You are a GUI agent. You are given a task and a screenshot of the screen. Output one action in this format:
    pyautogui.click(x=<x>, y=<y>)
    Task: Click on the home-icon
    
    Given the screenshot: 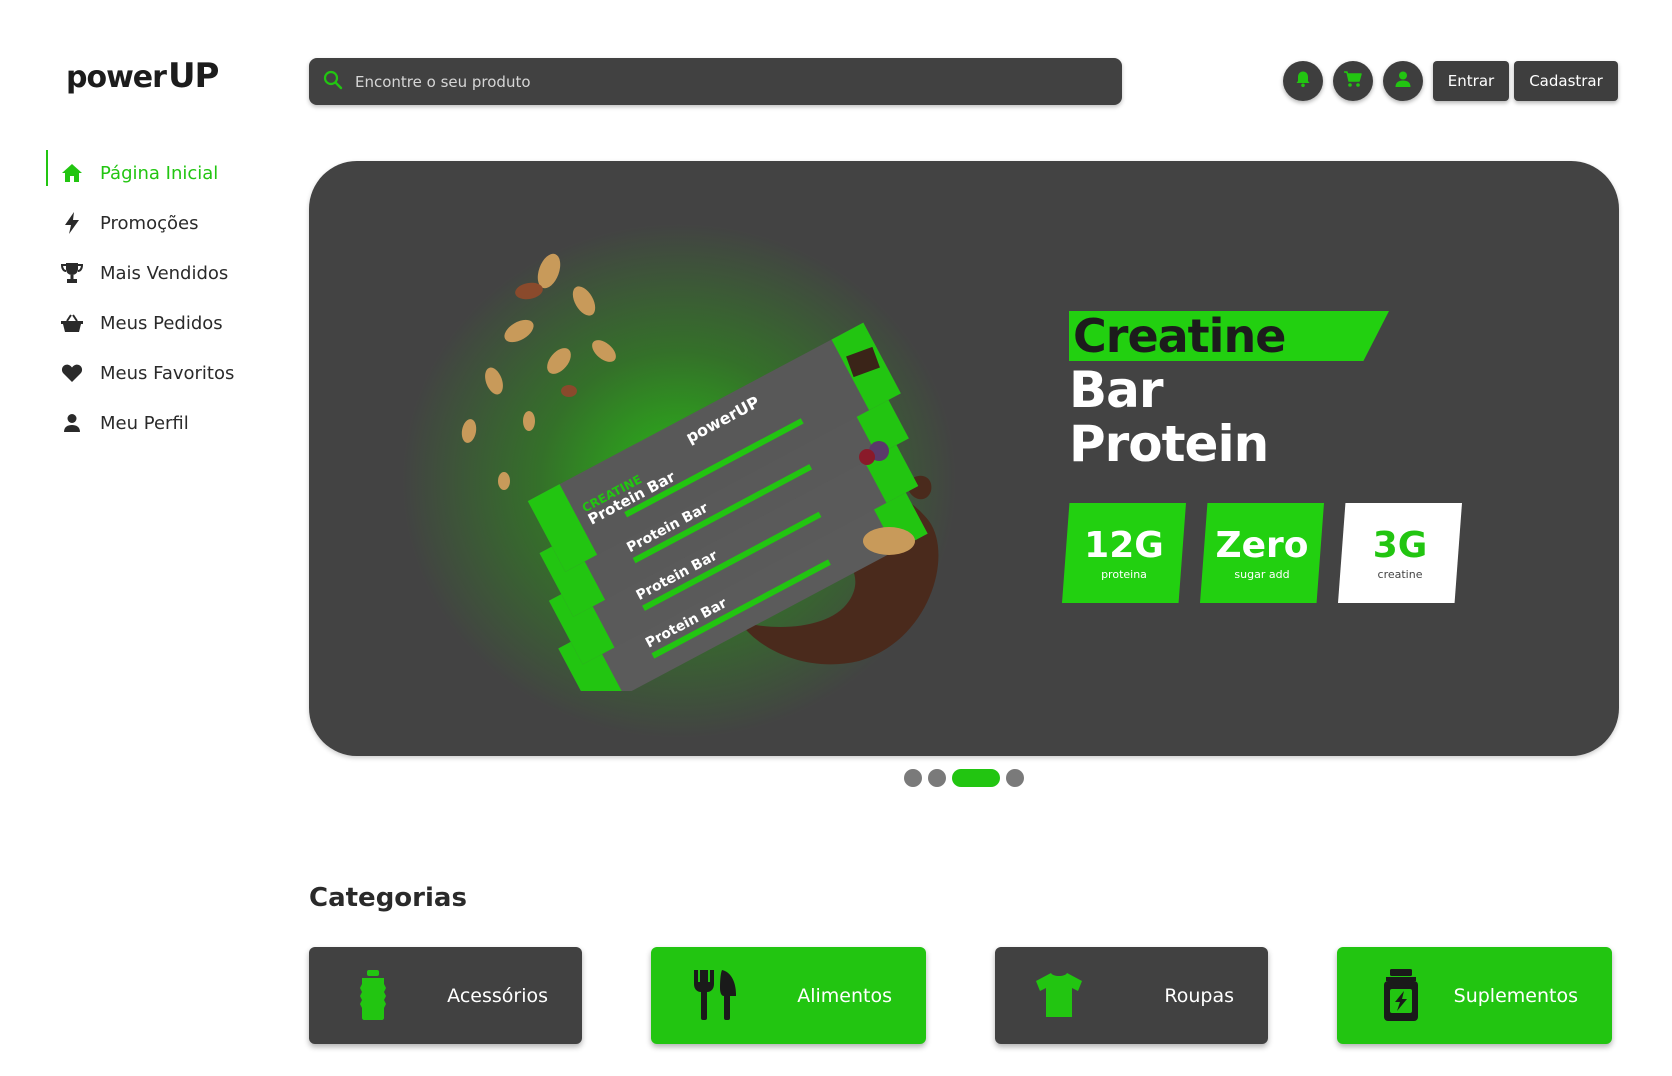 What is the action you would take?
    pyautogui.click(x=72, y=173)
    